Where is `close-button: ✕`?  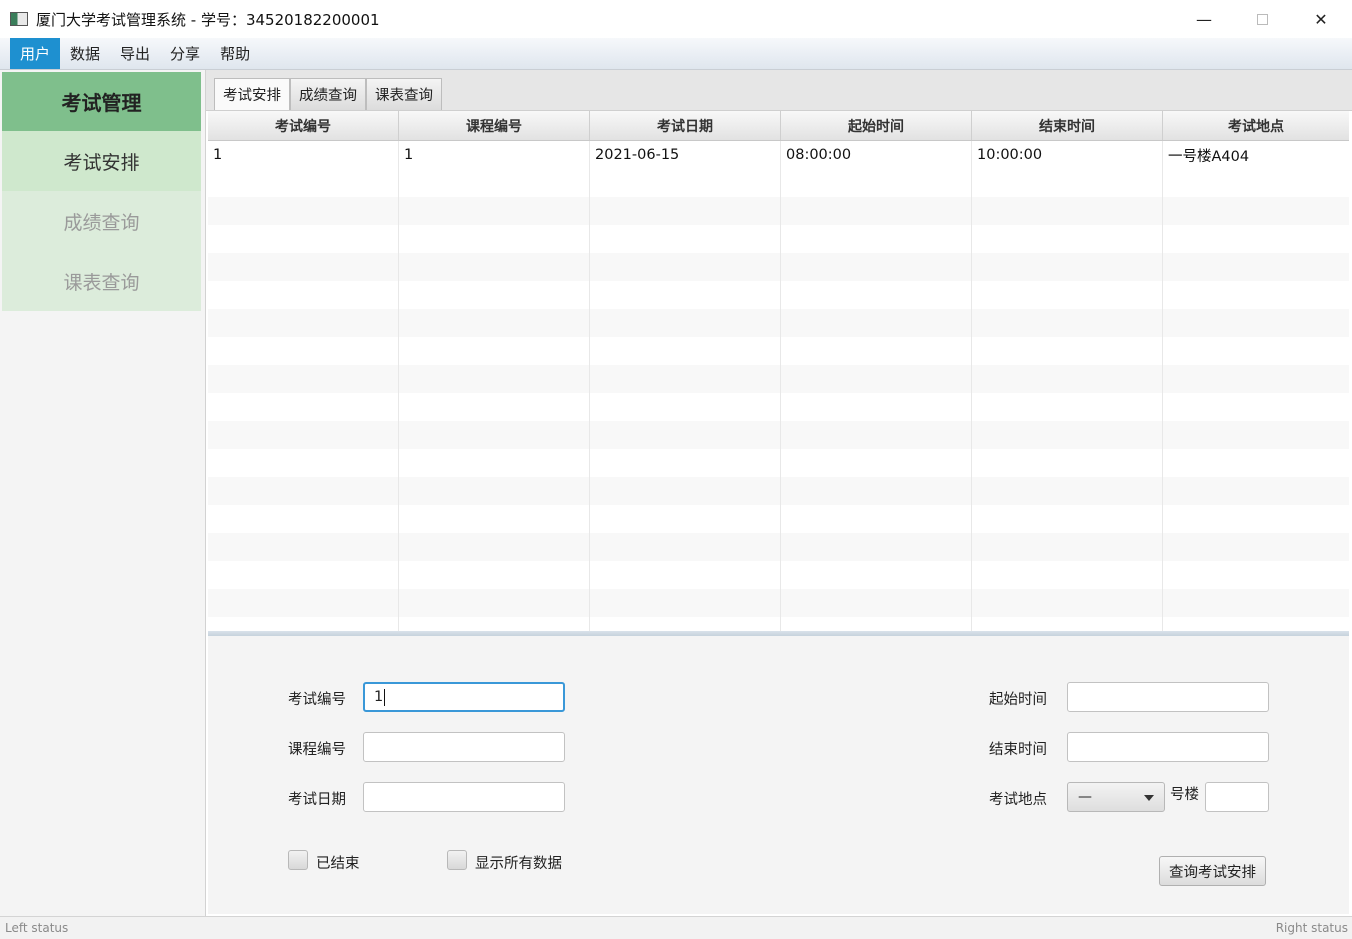 close-button: ✕ is located at coordinates (1321, 19).